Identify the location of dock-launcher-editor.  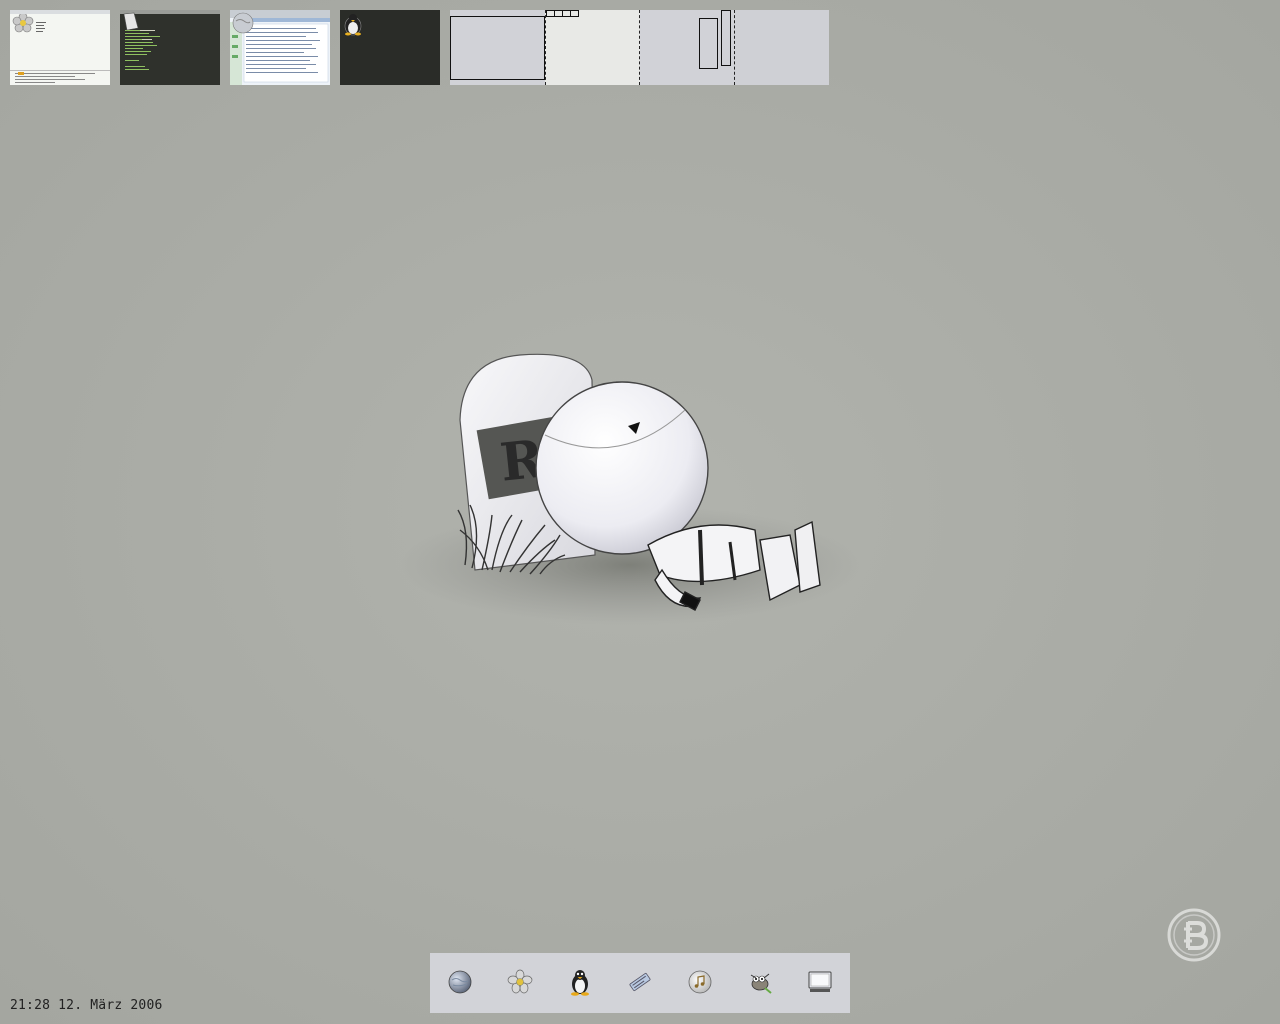
(640, 982).